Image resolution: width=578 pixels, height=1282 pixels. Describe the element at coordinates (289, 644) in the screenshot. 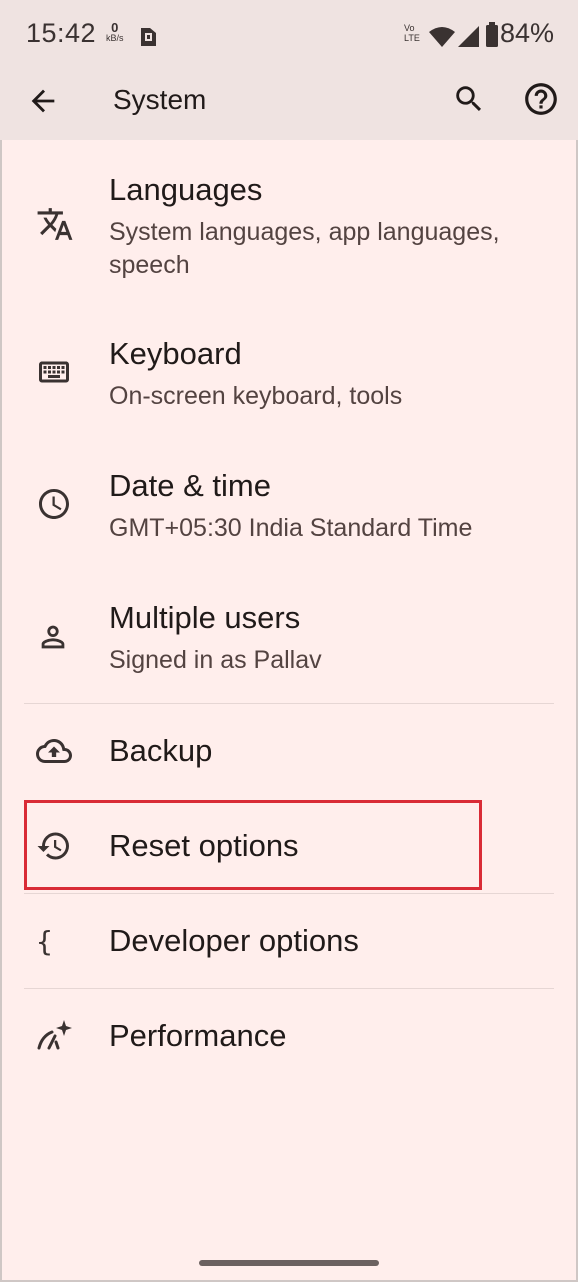

I see `settings-item-multiple-users: Multiple users Signed in as Pallav` at that location.